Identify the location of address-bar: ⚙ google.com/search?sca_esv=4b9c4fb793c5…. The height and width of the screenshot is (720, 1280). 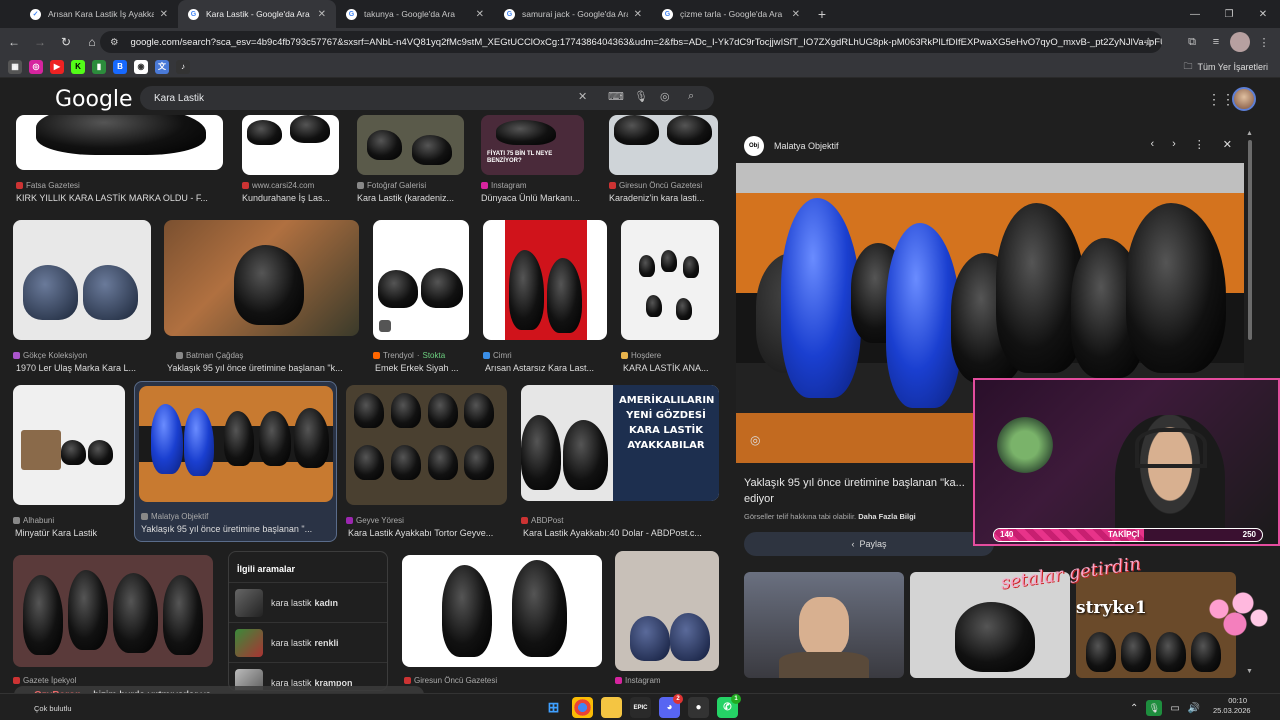
(631, 42).